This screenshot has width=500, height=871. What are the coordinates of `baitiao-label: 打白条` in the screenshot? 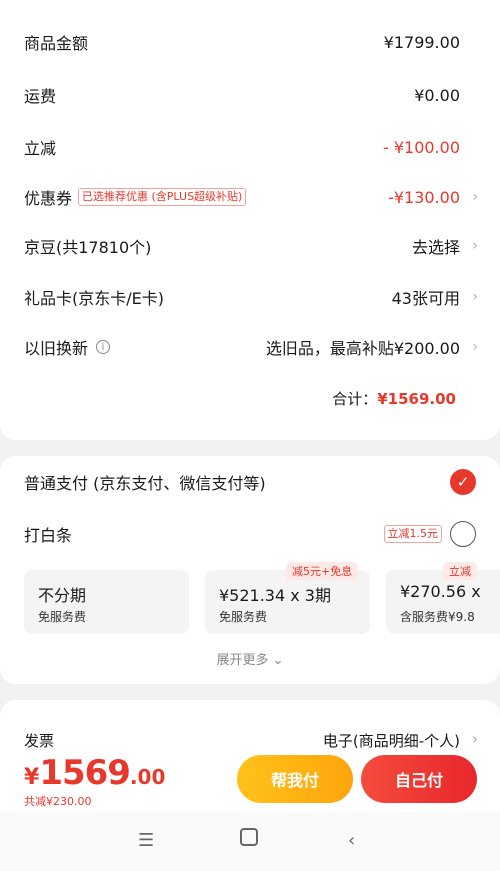 It's located at (48, 535).